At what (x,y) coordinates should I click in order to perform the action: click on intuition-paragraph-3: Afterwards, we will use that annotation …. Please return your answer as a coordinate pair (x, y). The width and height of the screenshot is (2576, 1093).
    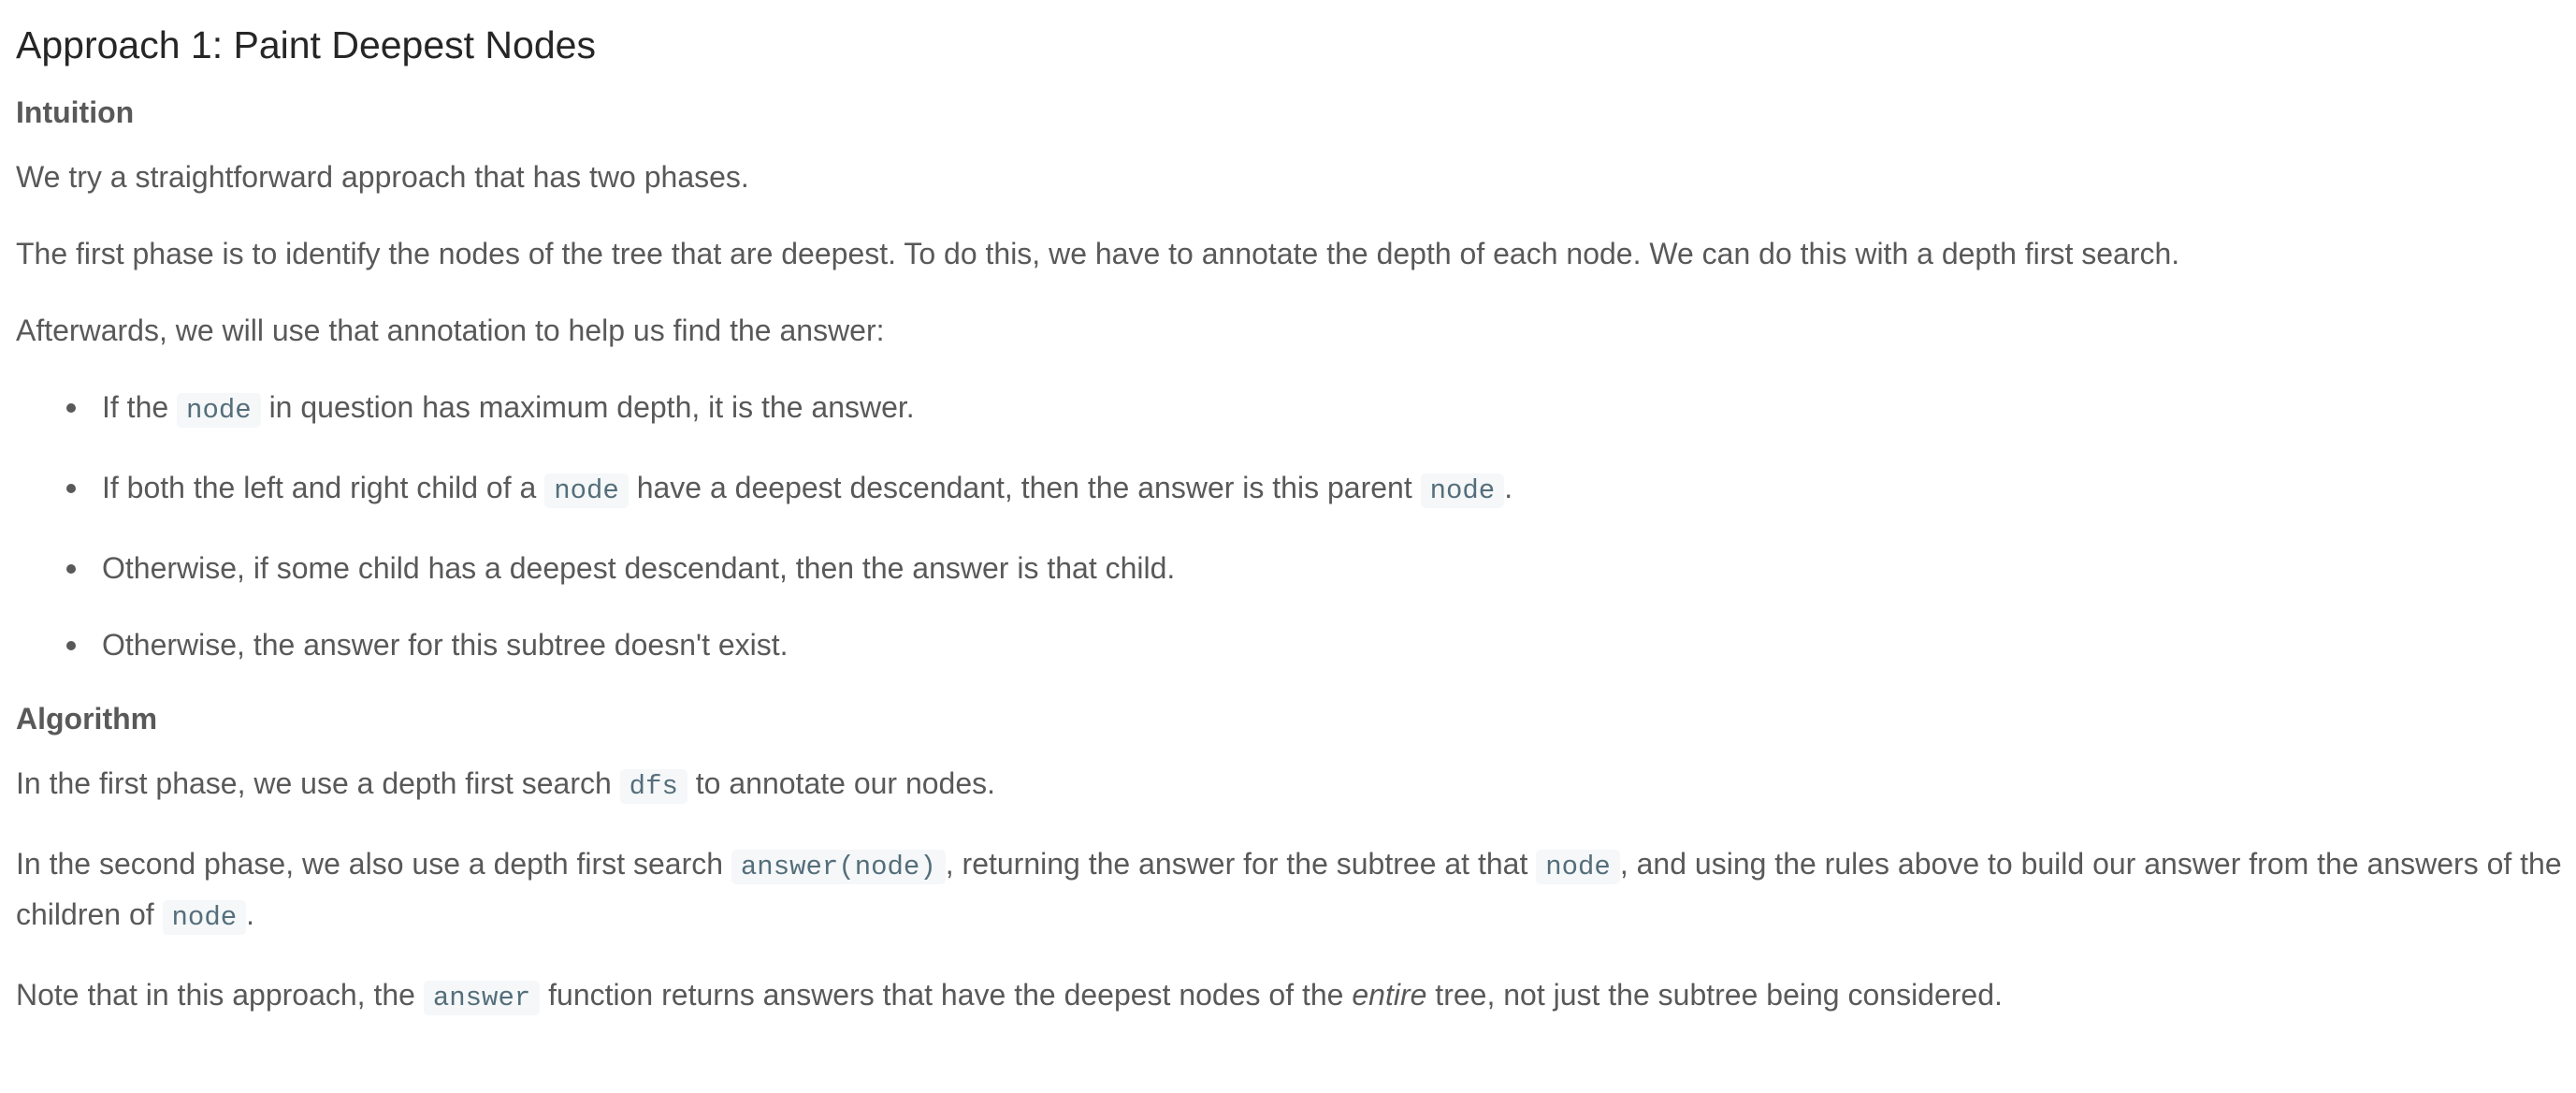
    Looking at the image, I should click on (450, 330).